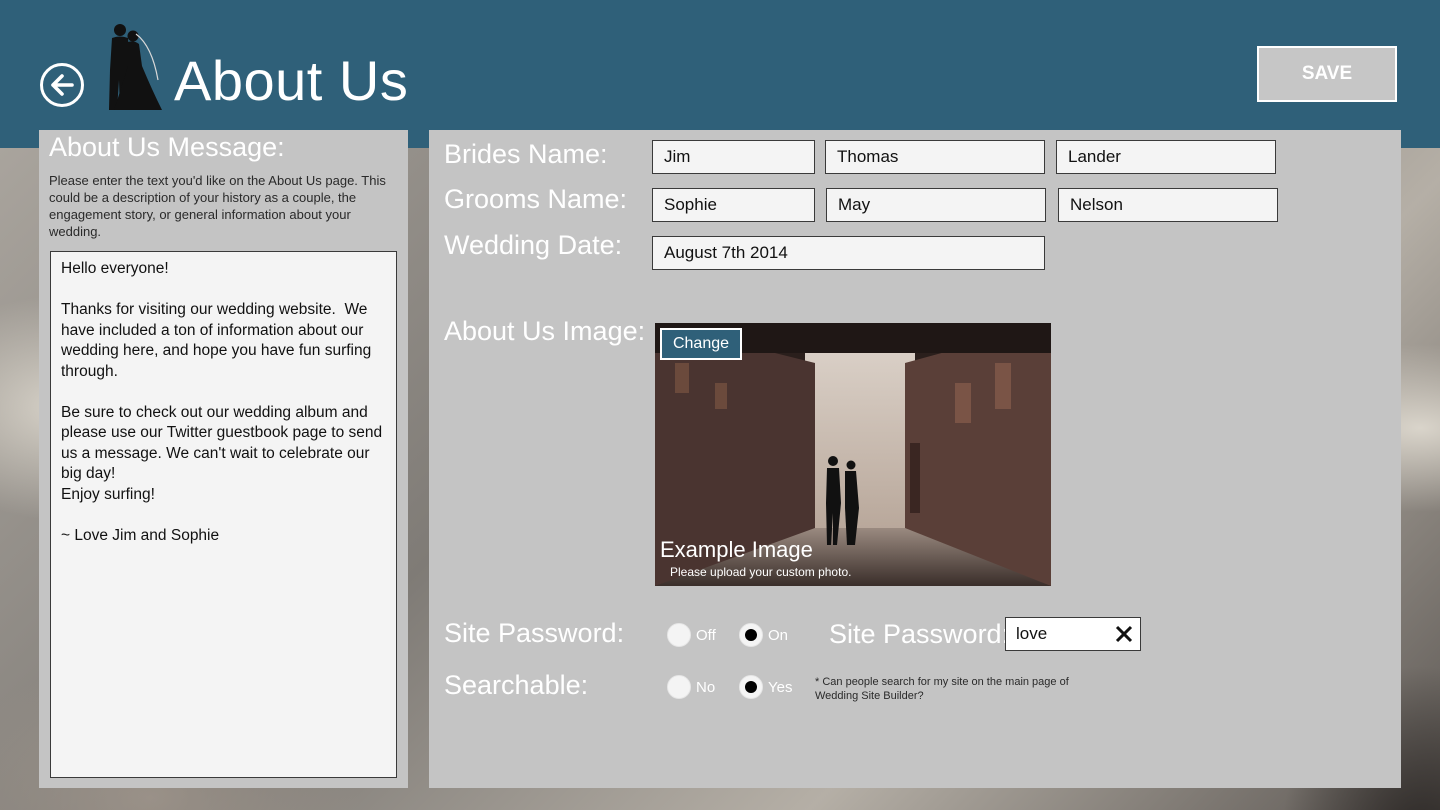  I want to click on brides-name-label: Brides Name:, so click(526, 154).